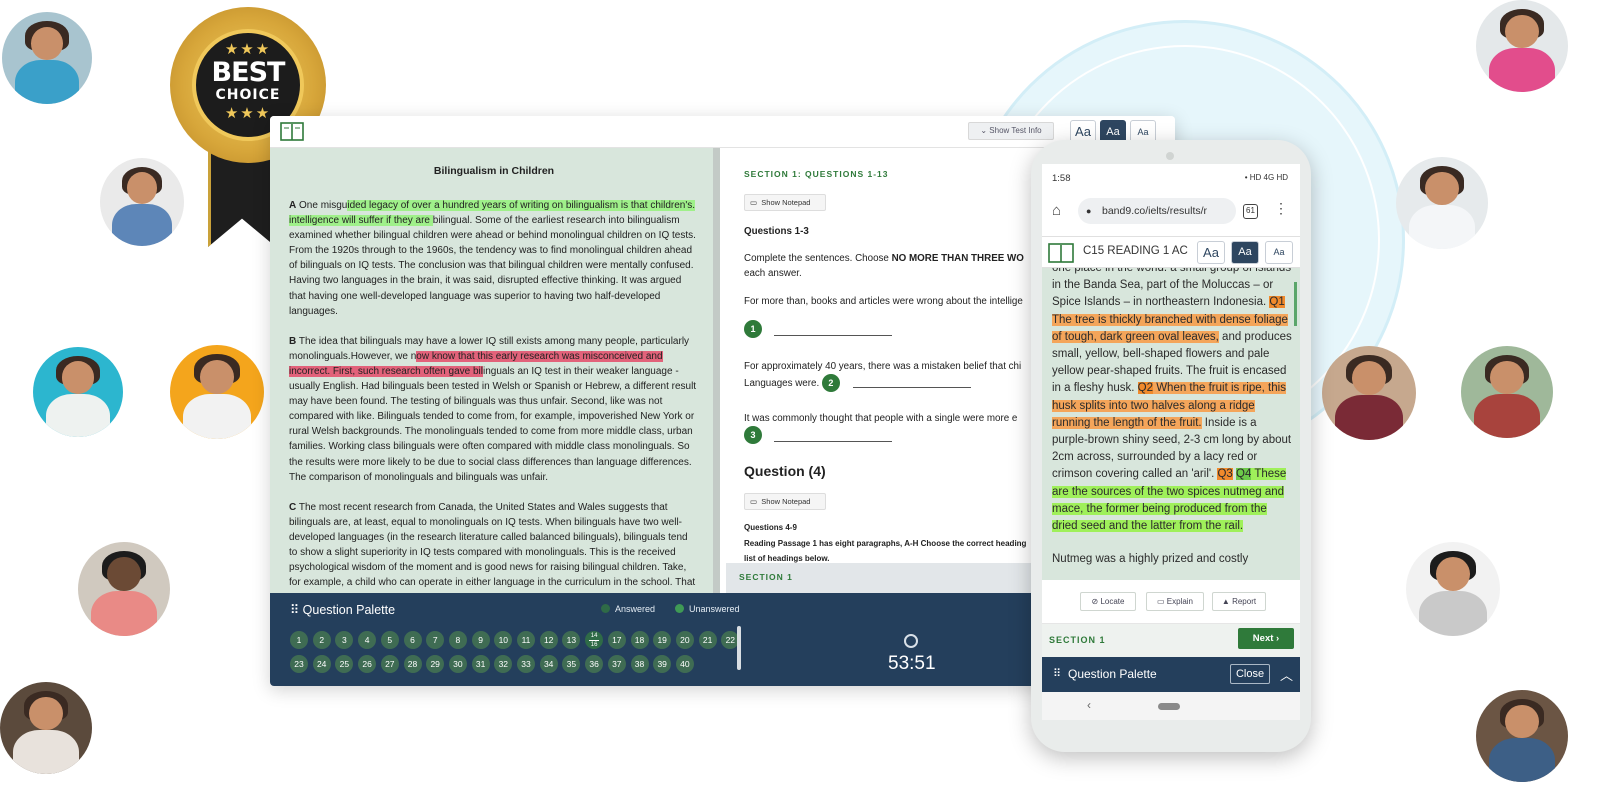 The height and width of the screenshot is (799, 1600). What do you see at coordinates (480, 640) in the screenshot?
I see `palette-question-number: 9` at bounding box center [480, 640].